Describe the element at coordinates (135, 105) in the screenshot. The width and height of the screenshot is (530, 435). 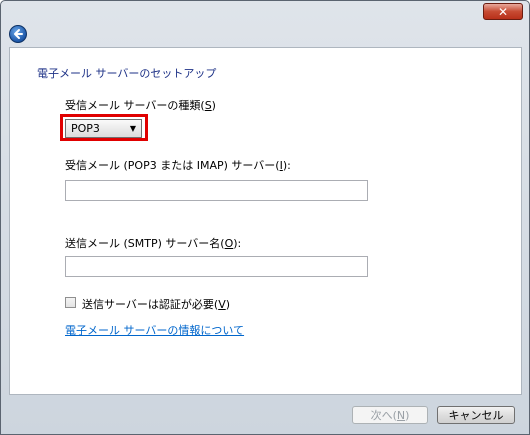
I see `incoming-type-label-text: 受信メール サーバーの種類(` at that location.